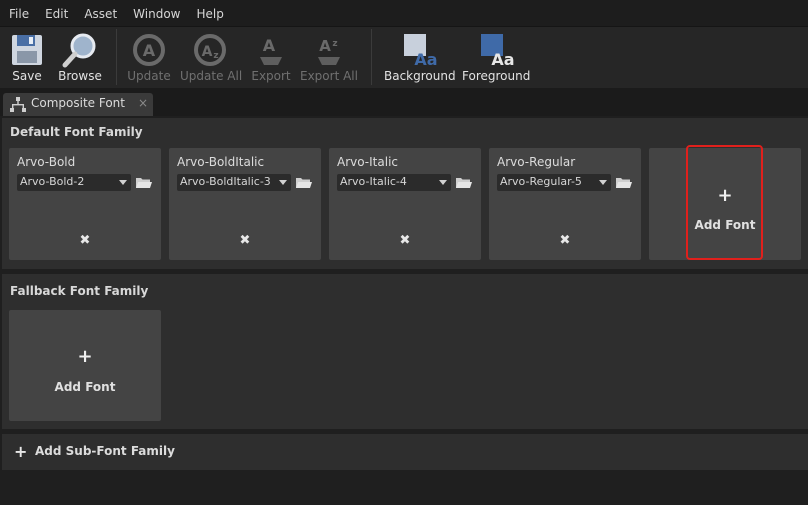 Image resolution: width=808 pixels, height=505 pixels. What do you see at coordinates (85, 204) in the screenshot?
I see `font-card: Arvo-Bold Arvo-Bold-2 ✖` at bounding box center [85, 204].